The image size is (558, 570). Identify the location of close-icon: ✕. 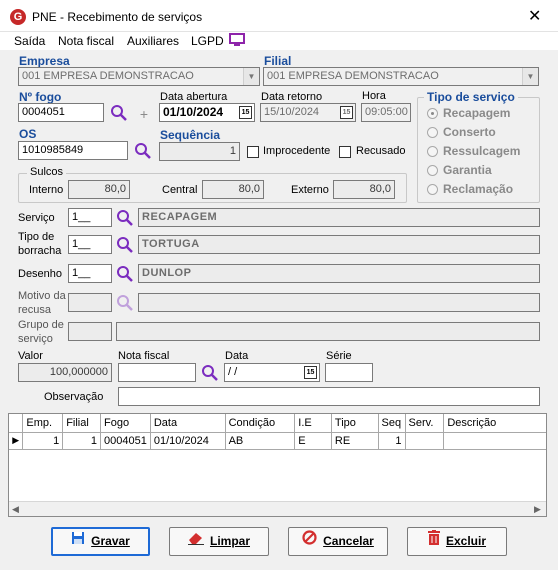
(534, 16).